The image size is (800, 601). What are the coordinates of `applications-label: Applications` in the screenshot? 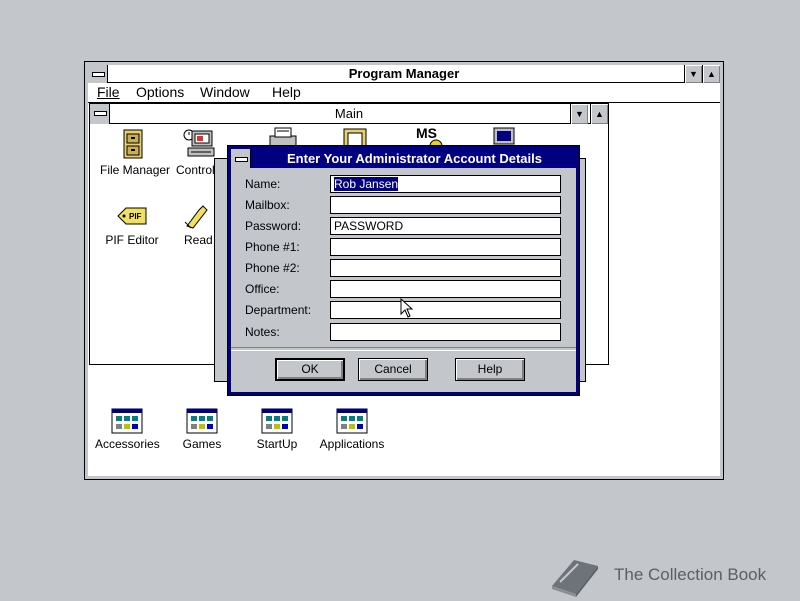 It's located at (352, 444).